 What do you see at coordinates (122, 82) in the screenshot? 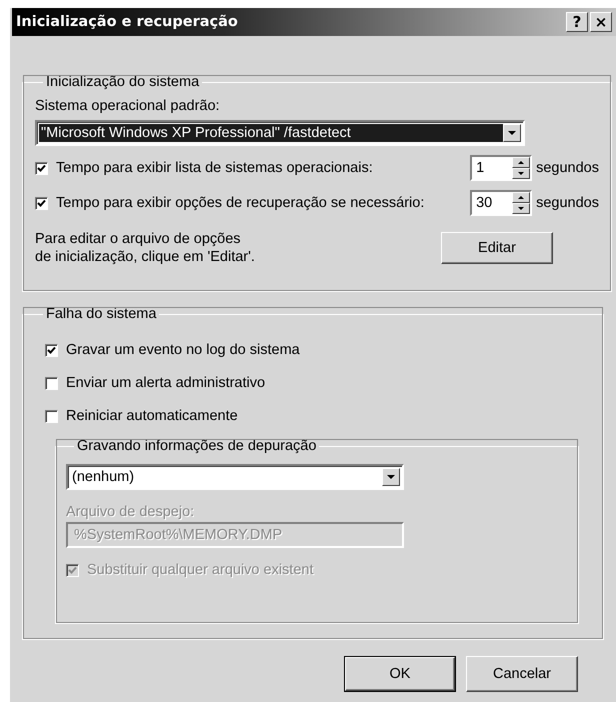
I see `group-title: Inicialização do sistema` at bounding box center [122, 82].